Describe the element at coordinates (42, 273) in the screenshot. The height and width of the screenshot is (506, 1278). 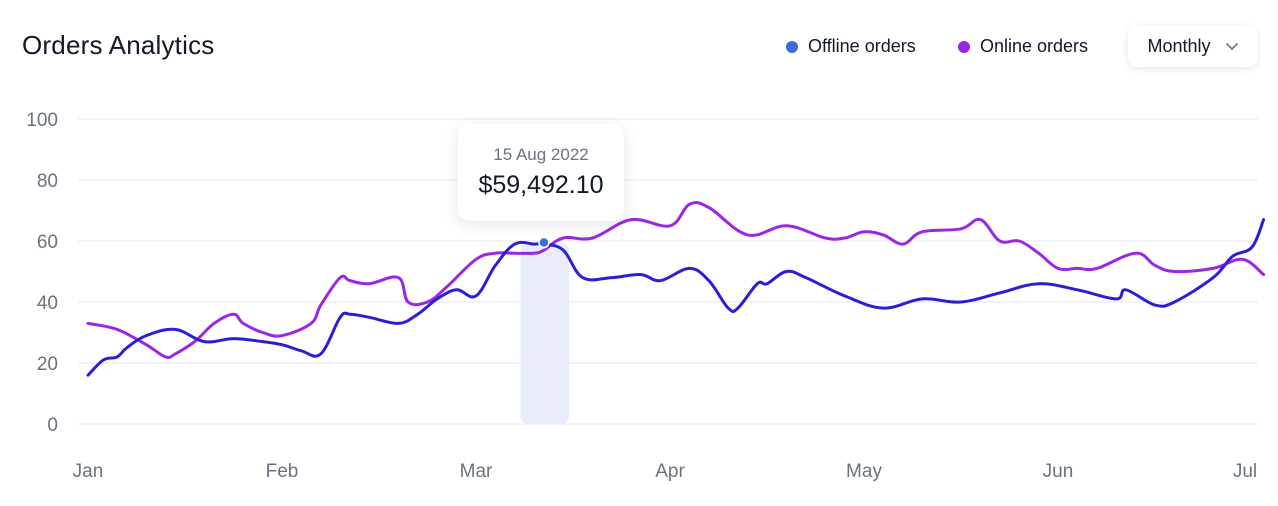
I see `y-axis-ticks: 0 20 40 60 80 100` at that location.